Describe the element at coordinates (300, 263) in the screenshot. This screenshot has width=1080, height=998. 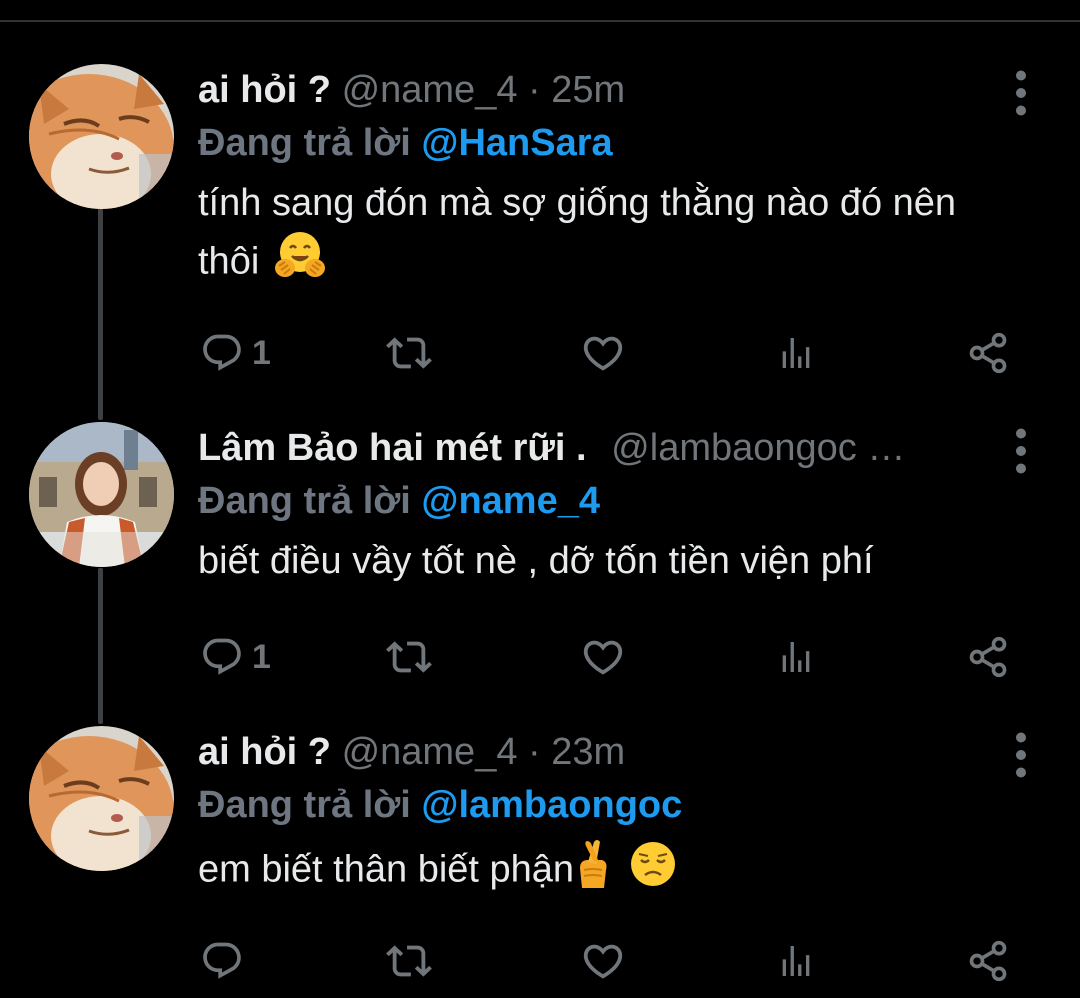
I see `hugging-face-emoji` at that location.